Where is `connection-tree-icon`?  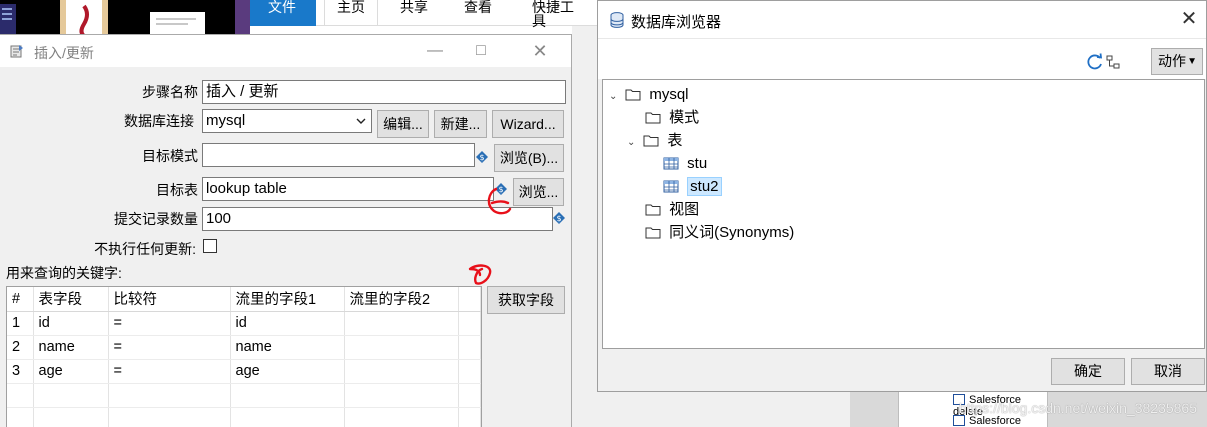
connection-tree-icon is located at coordinates (1113, 62).